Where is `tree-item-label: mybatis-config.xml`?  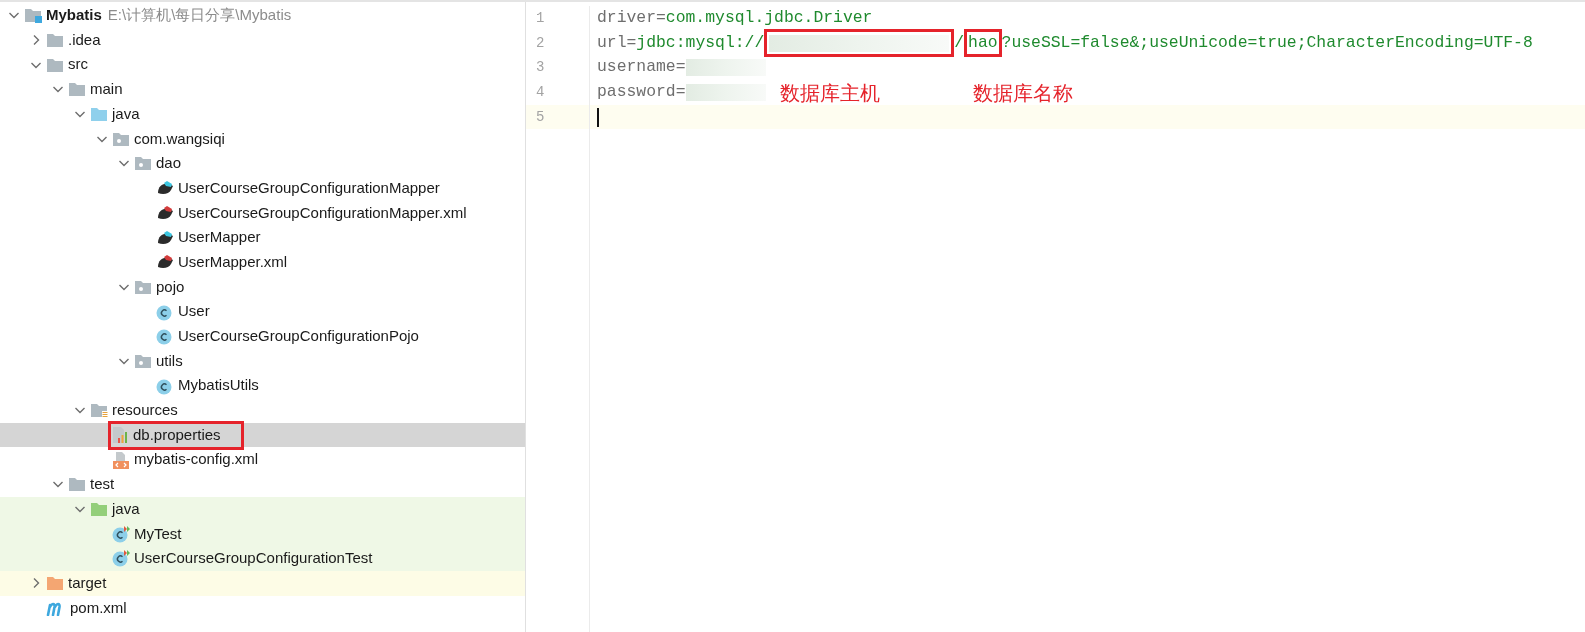
tree-item-label: mybatis-config.xml is located at coordinates (196, 459).